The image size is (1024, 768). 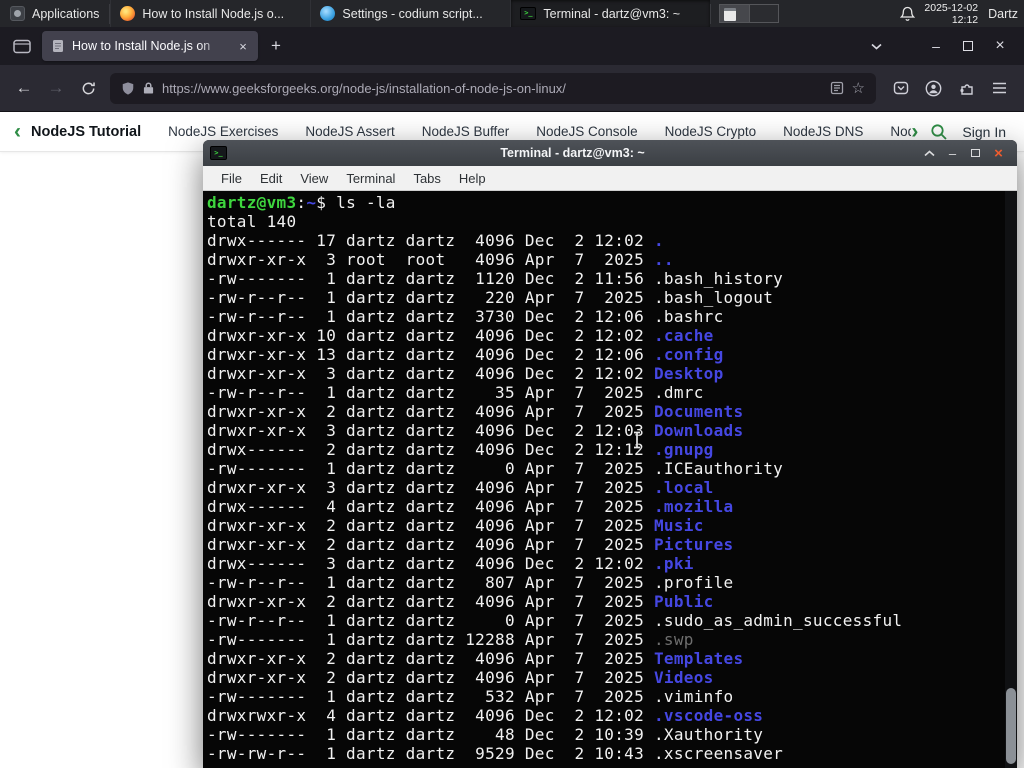 I want to click on nav-item: NodeJS Exercises, so click(x=223, y=131).